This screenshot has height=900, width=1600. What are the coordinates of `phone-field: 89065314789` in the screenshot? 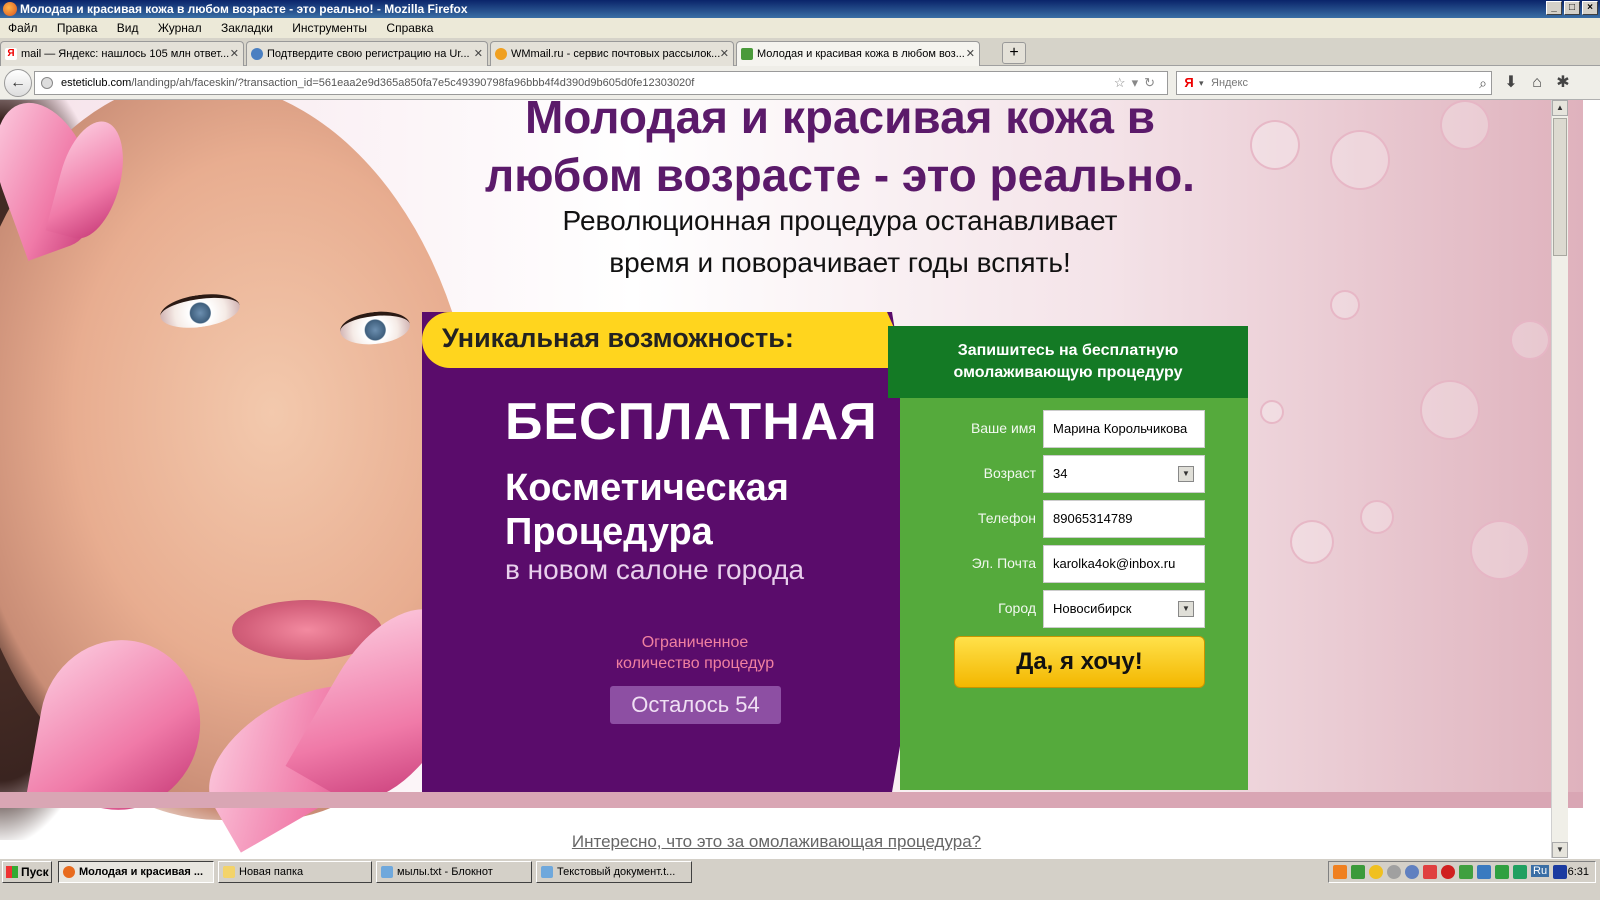 It's located at (1124, 519).